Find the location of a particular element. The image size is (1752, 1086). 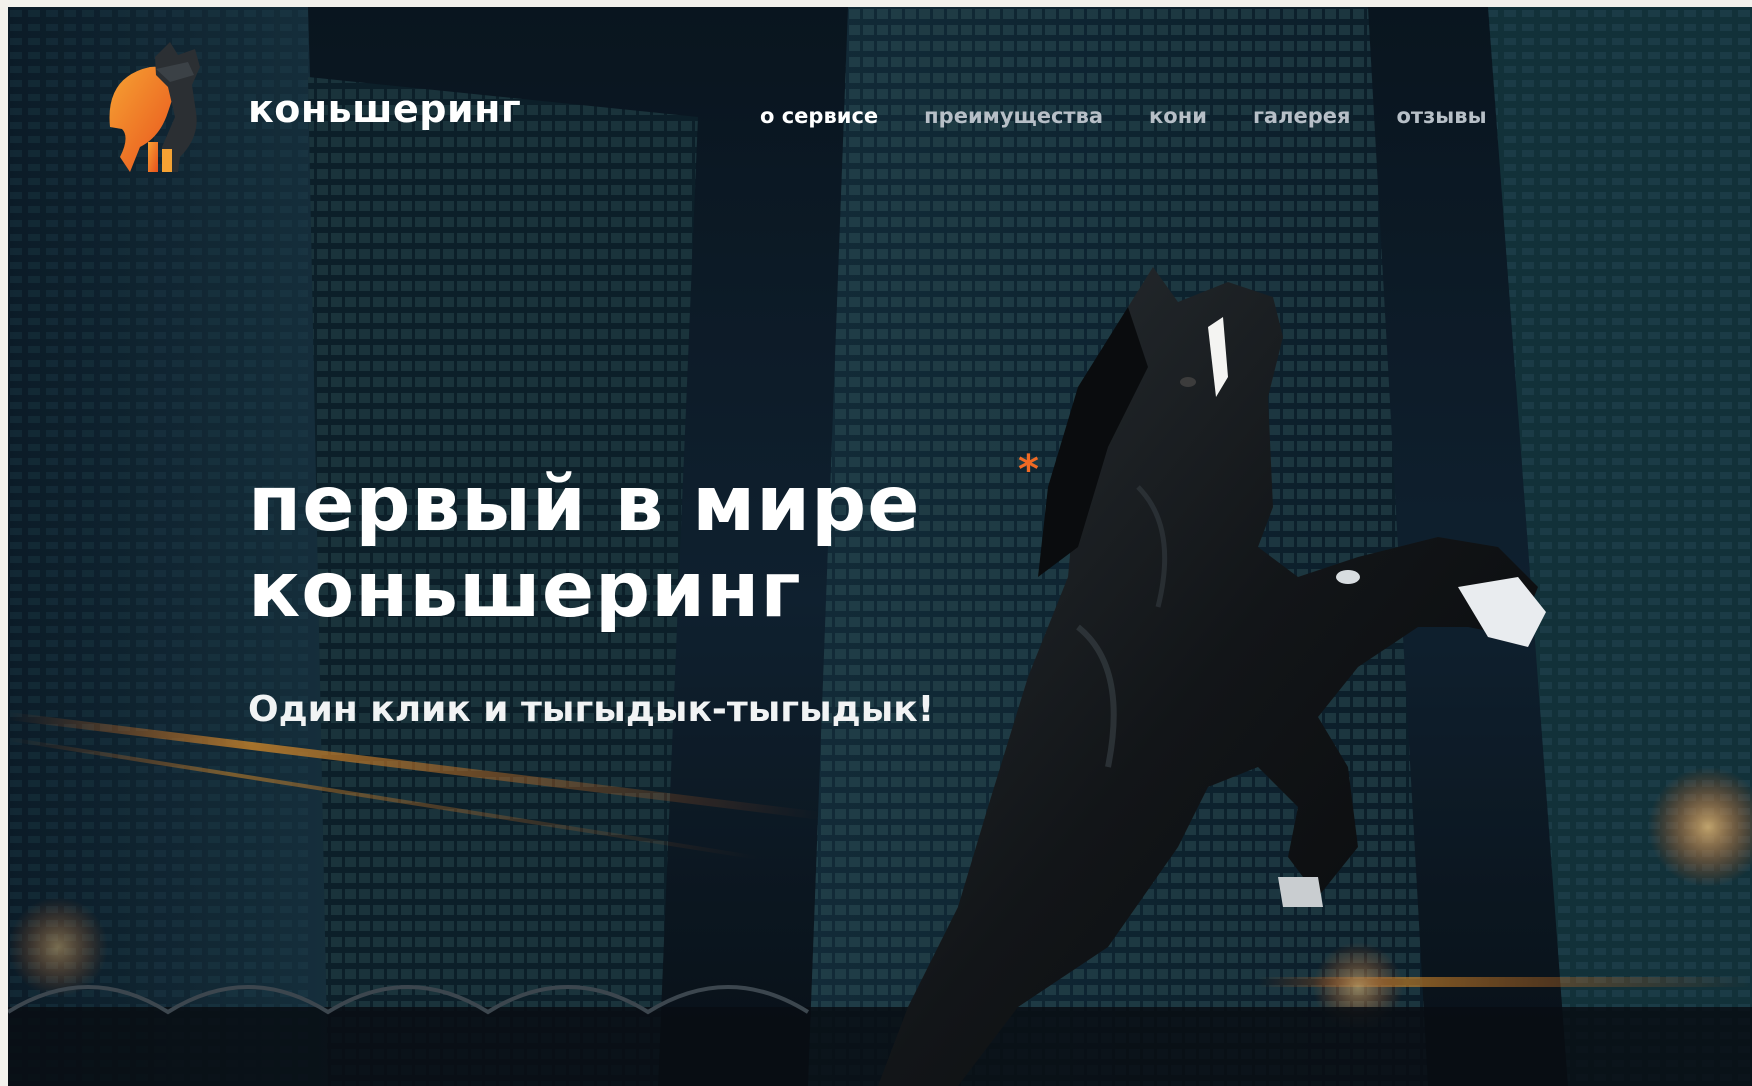

footnote-asterisk: * is located at coordinates (1028, 470).